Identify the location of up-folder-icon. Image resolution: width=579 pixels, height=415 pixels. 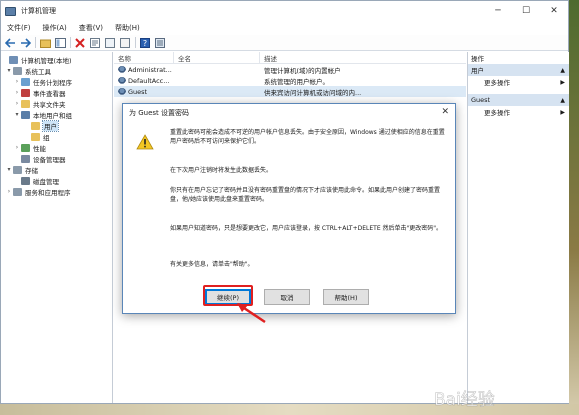
(45, 43).